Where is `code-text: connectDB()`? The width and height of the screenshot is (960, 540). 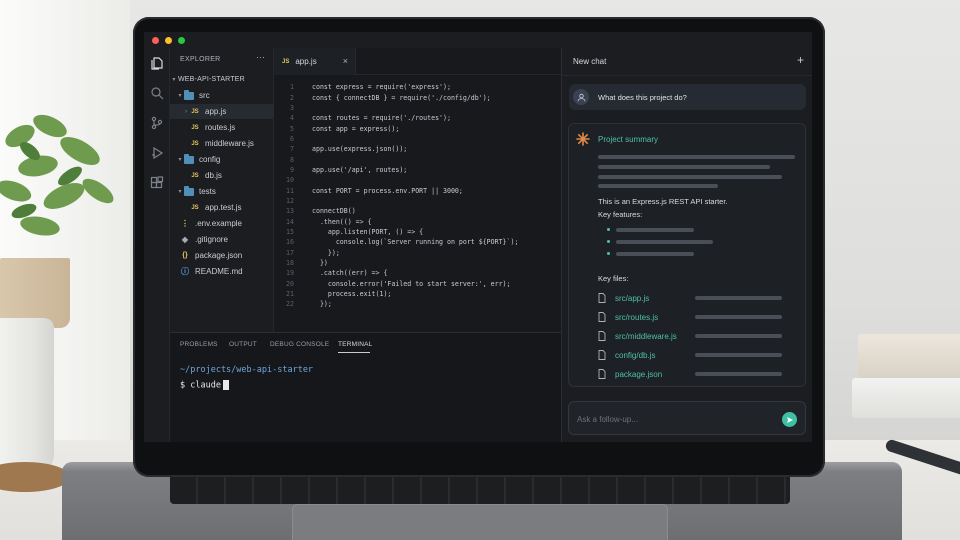 code-text: connectDB() is located at coordinates (334, 211).